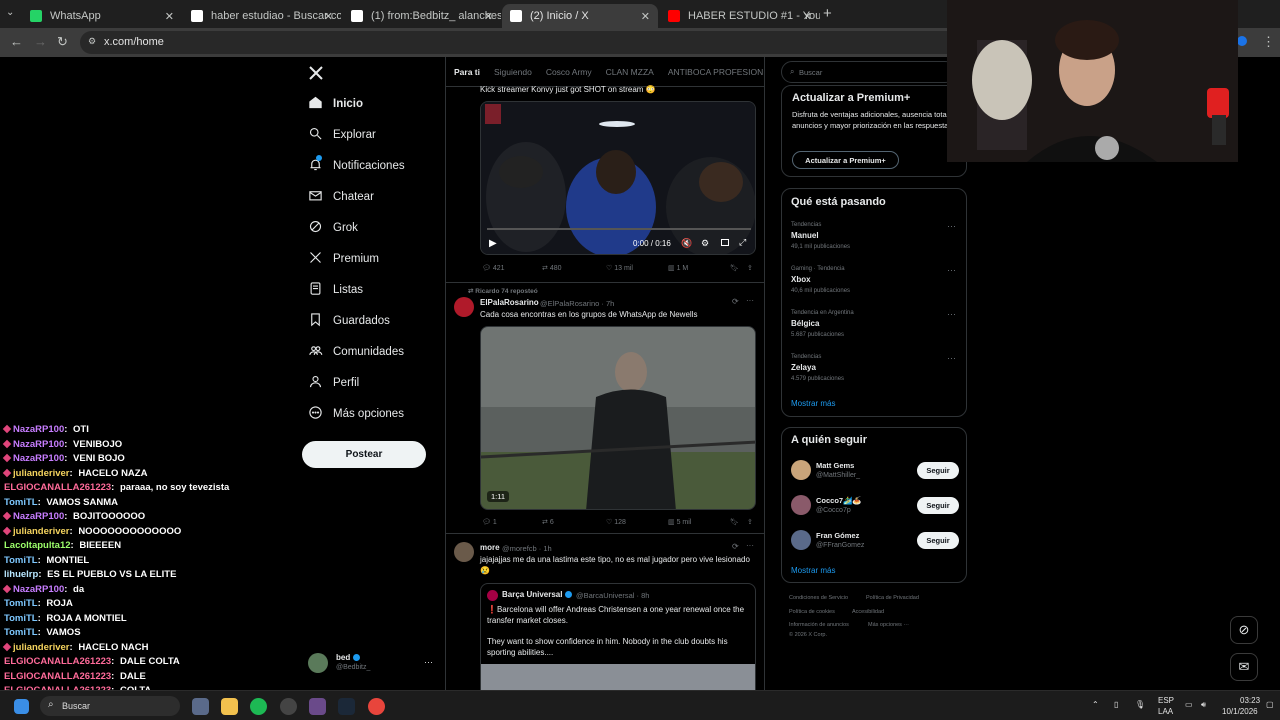  I want to click on browser-tab: haber estudiao - Buscar con Go✕, so click(262, 16).